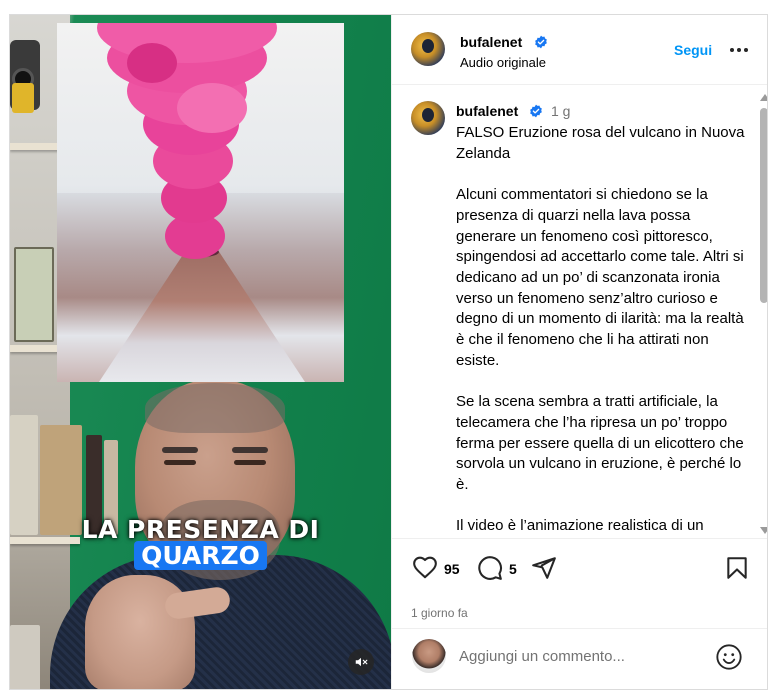 Image resolution: width=771 pixels, height=696 pixels. Describe the element at coordinates (584, 656) in the screenshot. I see `comment-input` at that location.